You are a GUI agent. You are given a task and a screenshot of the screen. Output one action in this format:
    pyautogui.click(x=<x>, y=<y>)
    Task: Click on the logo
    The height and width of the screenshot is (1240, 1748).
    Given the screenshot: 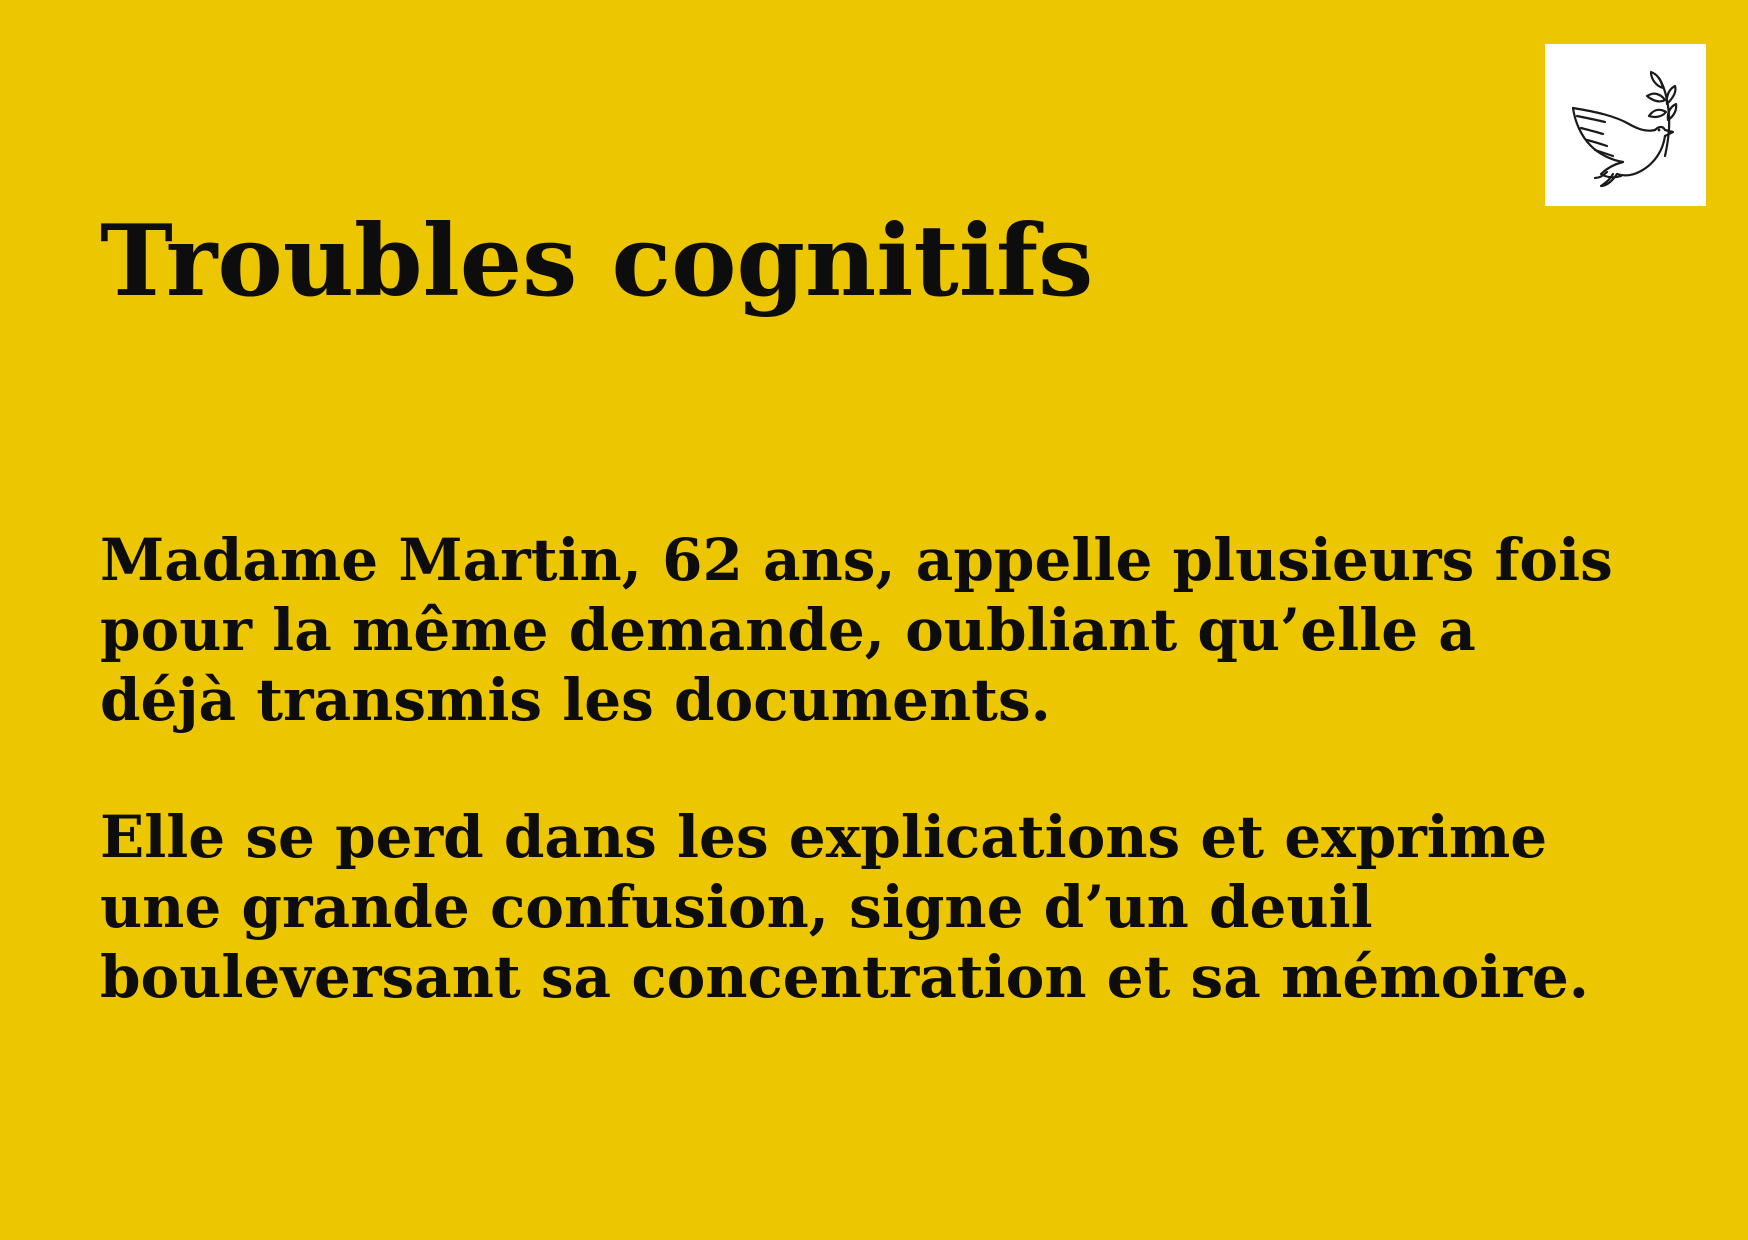 What is the action you would take?
    pyautogui.click(x=1625, y=125)
    